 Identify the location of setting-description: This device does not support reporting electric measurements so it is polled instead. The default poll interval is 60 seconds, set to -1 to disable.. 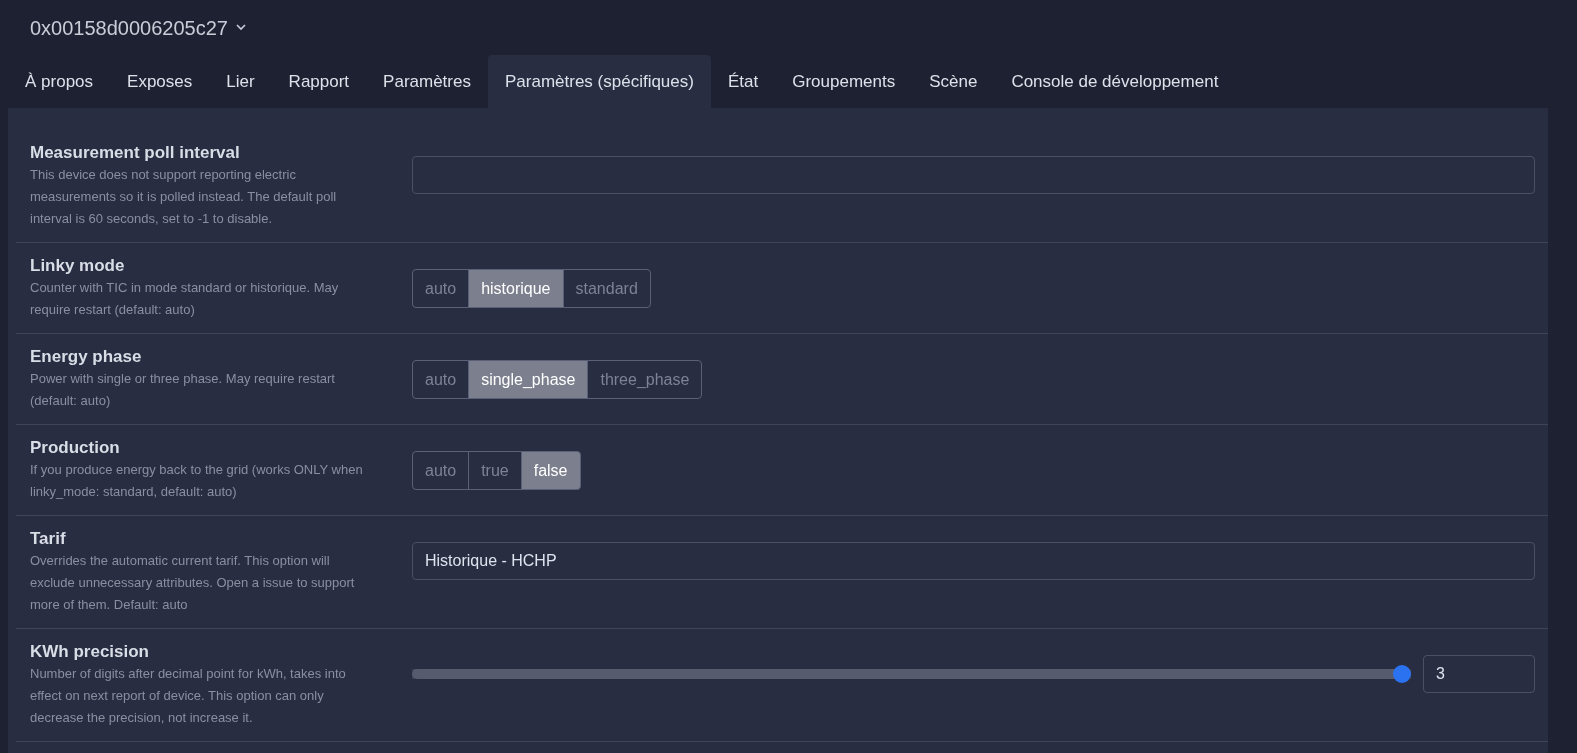
(184, 197).